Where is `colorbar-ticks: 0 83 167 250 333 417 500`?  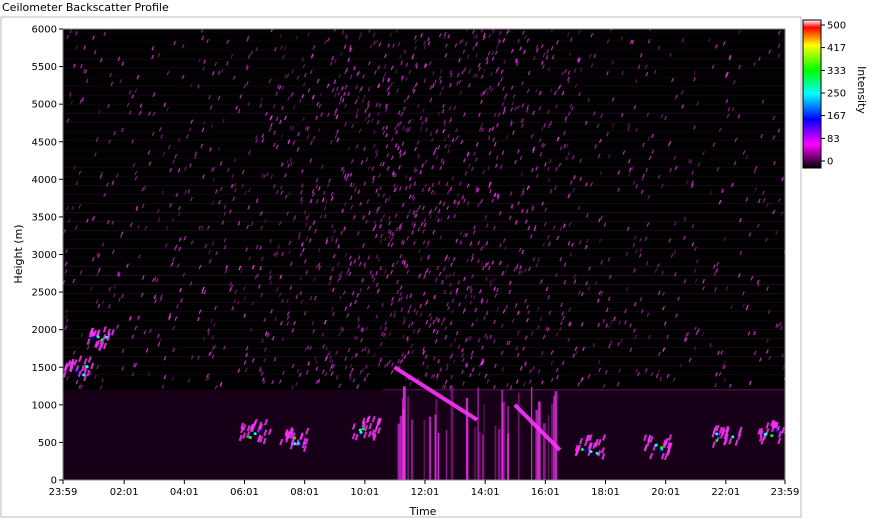 colorbar-ticks: 0 83 167 250 333 417 500 is located at coordinates (833, 94).